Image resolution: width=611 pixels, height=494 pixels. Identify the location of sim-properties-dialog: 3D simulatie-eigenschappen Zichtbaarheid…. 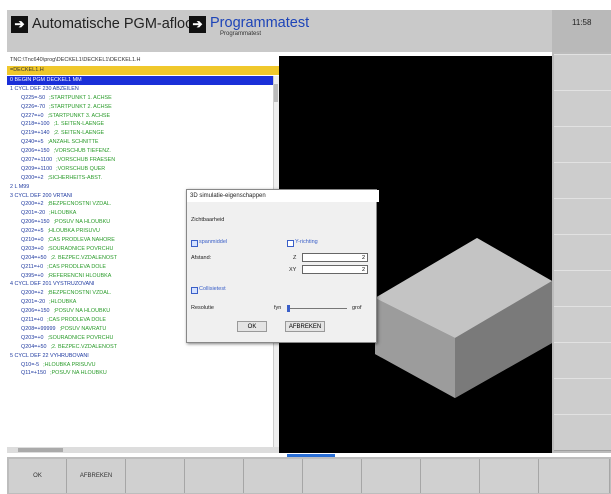
(282, 266).